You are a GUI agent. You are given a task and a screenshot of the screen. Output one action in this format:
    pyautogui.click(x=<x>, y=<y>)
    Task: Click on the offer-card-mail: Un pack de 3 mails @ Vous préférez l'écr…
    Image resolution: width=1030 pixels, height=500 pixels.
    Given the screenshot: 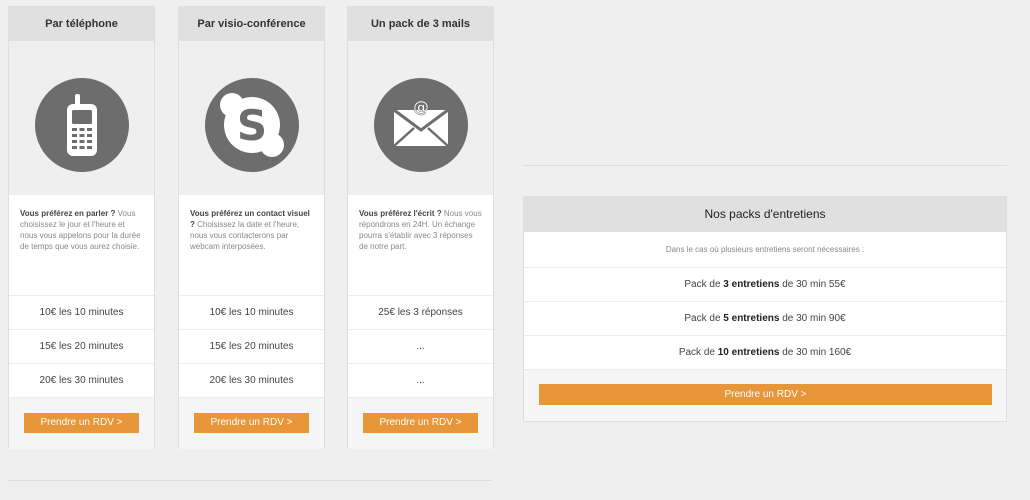 What is the action you would take?
    pyautogui.click(x=420, y=227)
    